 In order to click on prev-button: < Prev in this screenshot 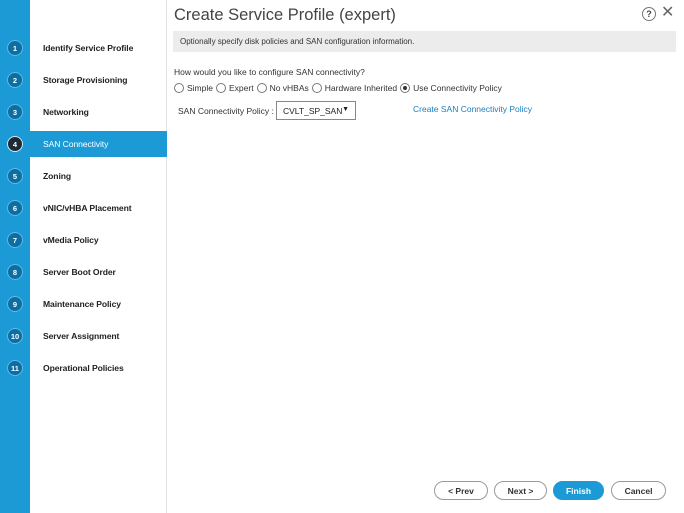, I will do `click(461, 490)`.